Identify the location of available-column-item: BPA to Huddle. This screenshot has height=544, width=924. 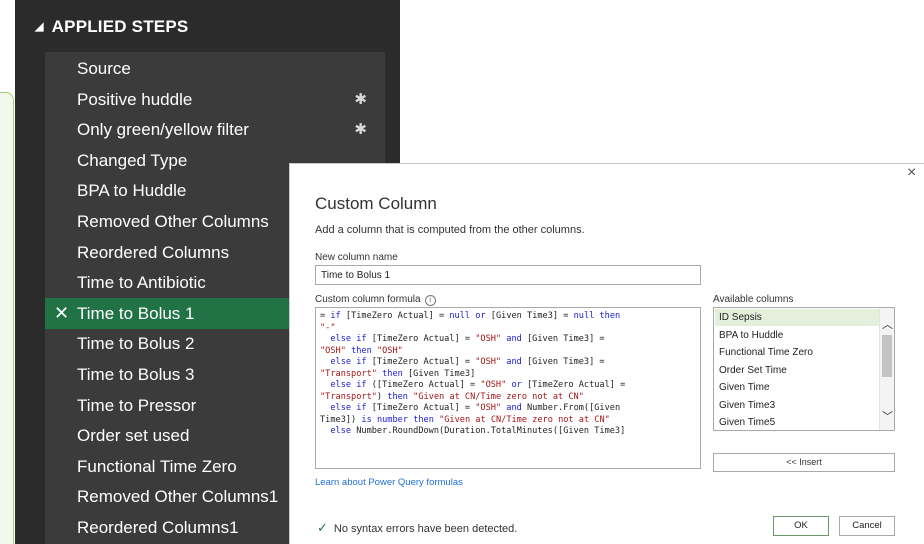
(797, 335).